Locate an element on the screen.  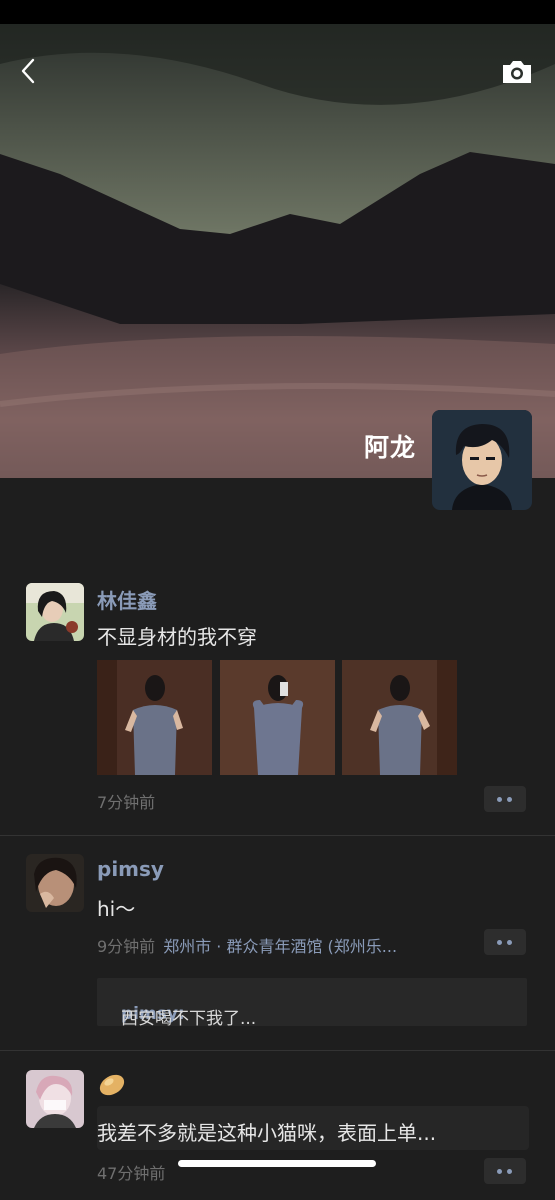
camera-icon is located at coordinates (517, 72).